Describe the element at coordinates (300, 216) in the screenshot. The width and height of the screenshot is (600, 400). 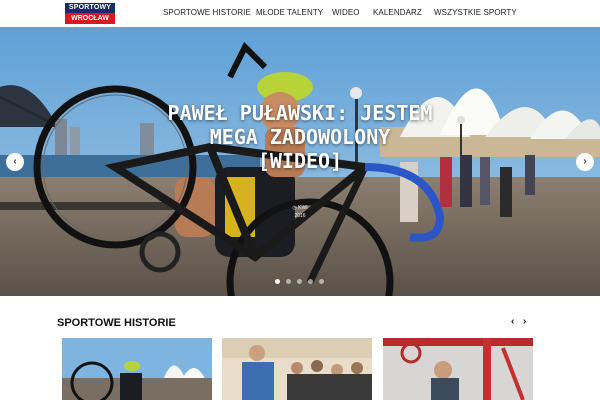
I see `hero-date-line-2: 2016` at that location.